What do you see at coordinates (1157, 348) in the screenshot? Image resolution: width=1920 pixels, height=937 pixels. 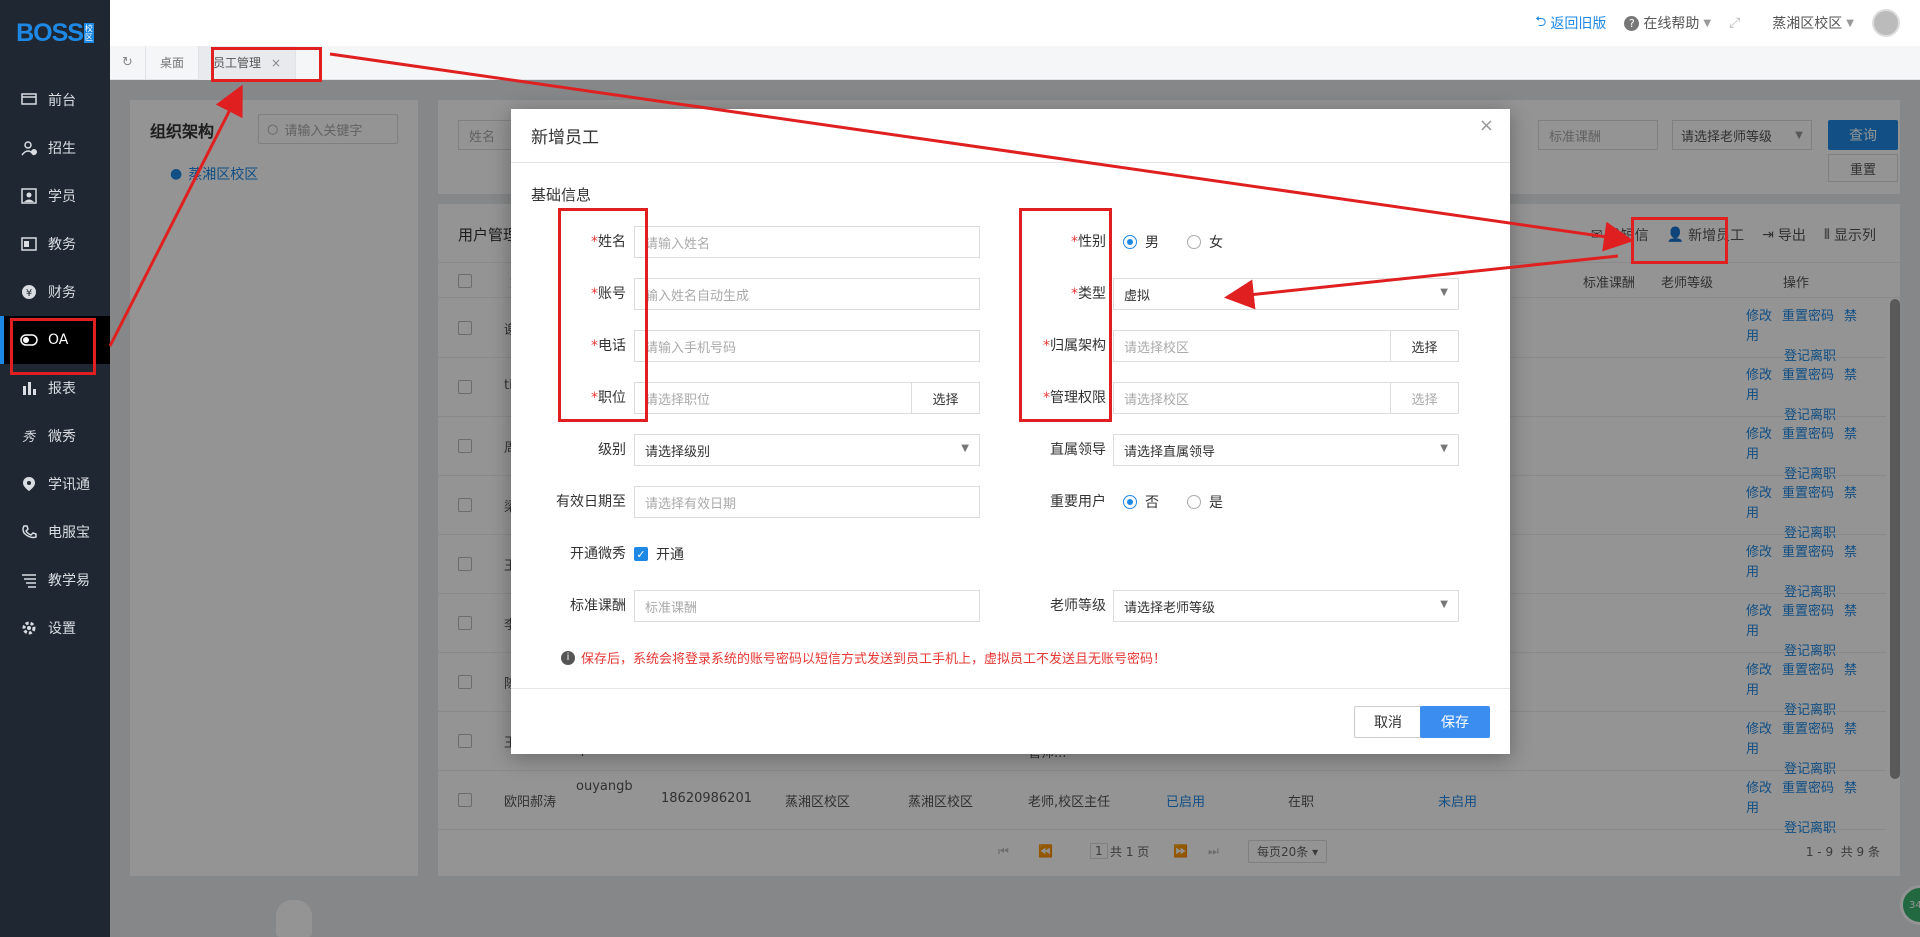 I see `org-placeholder: 请选择校区` at bounding box center [1157, 348].